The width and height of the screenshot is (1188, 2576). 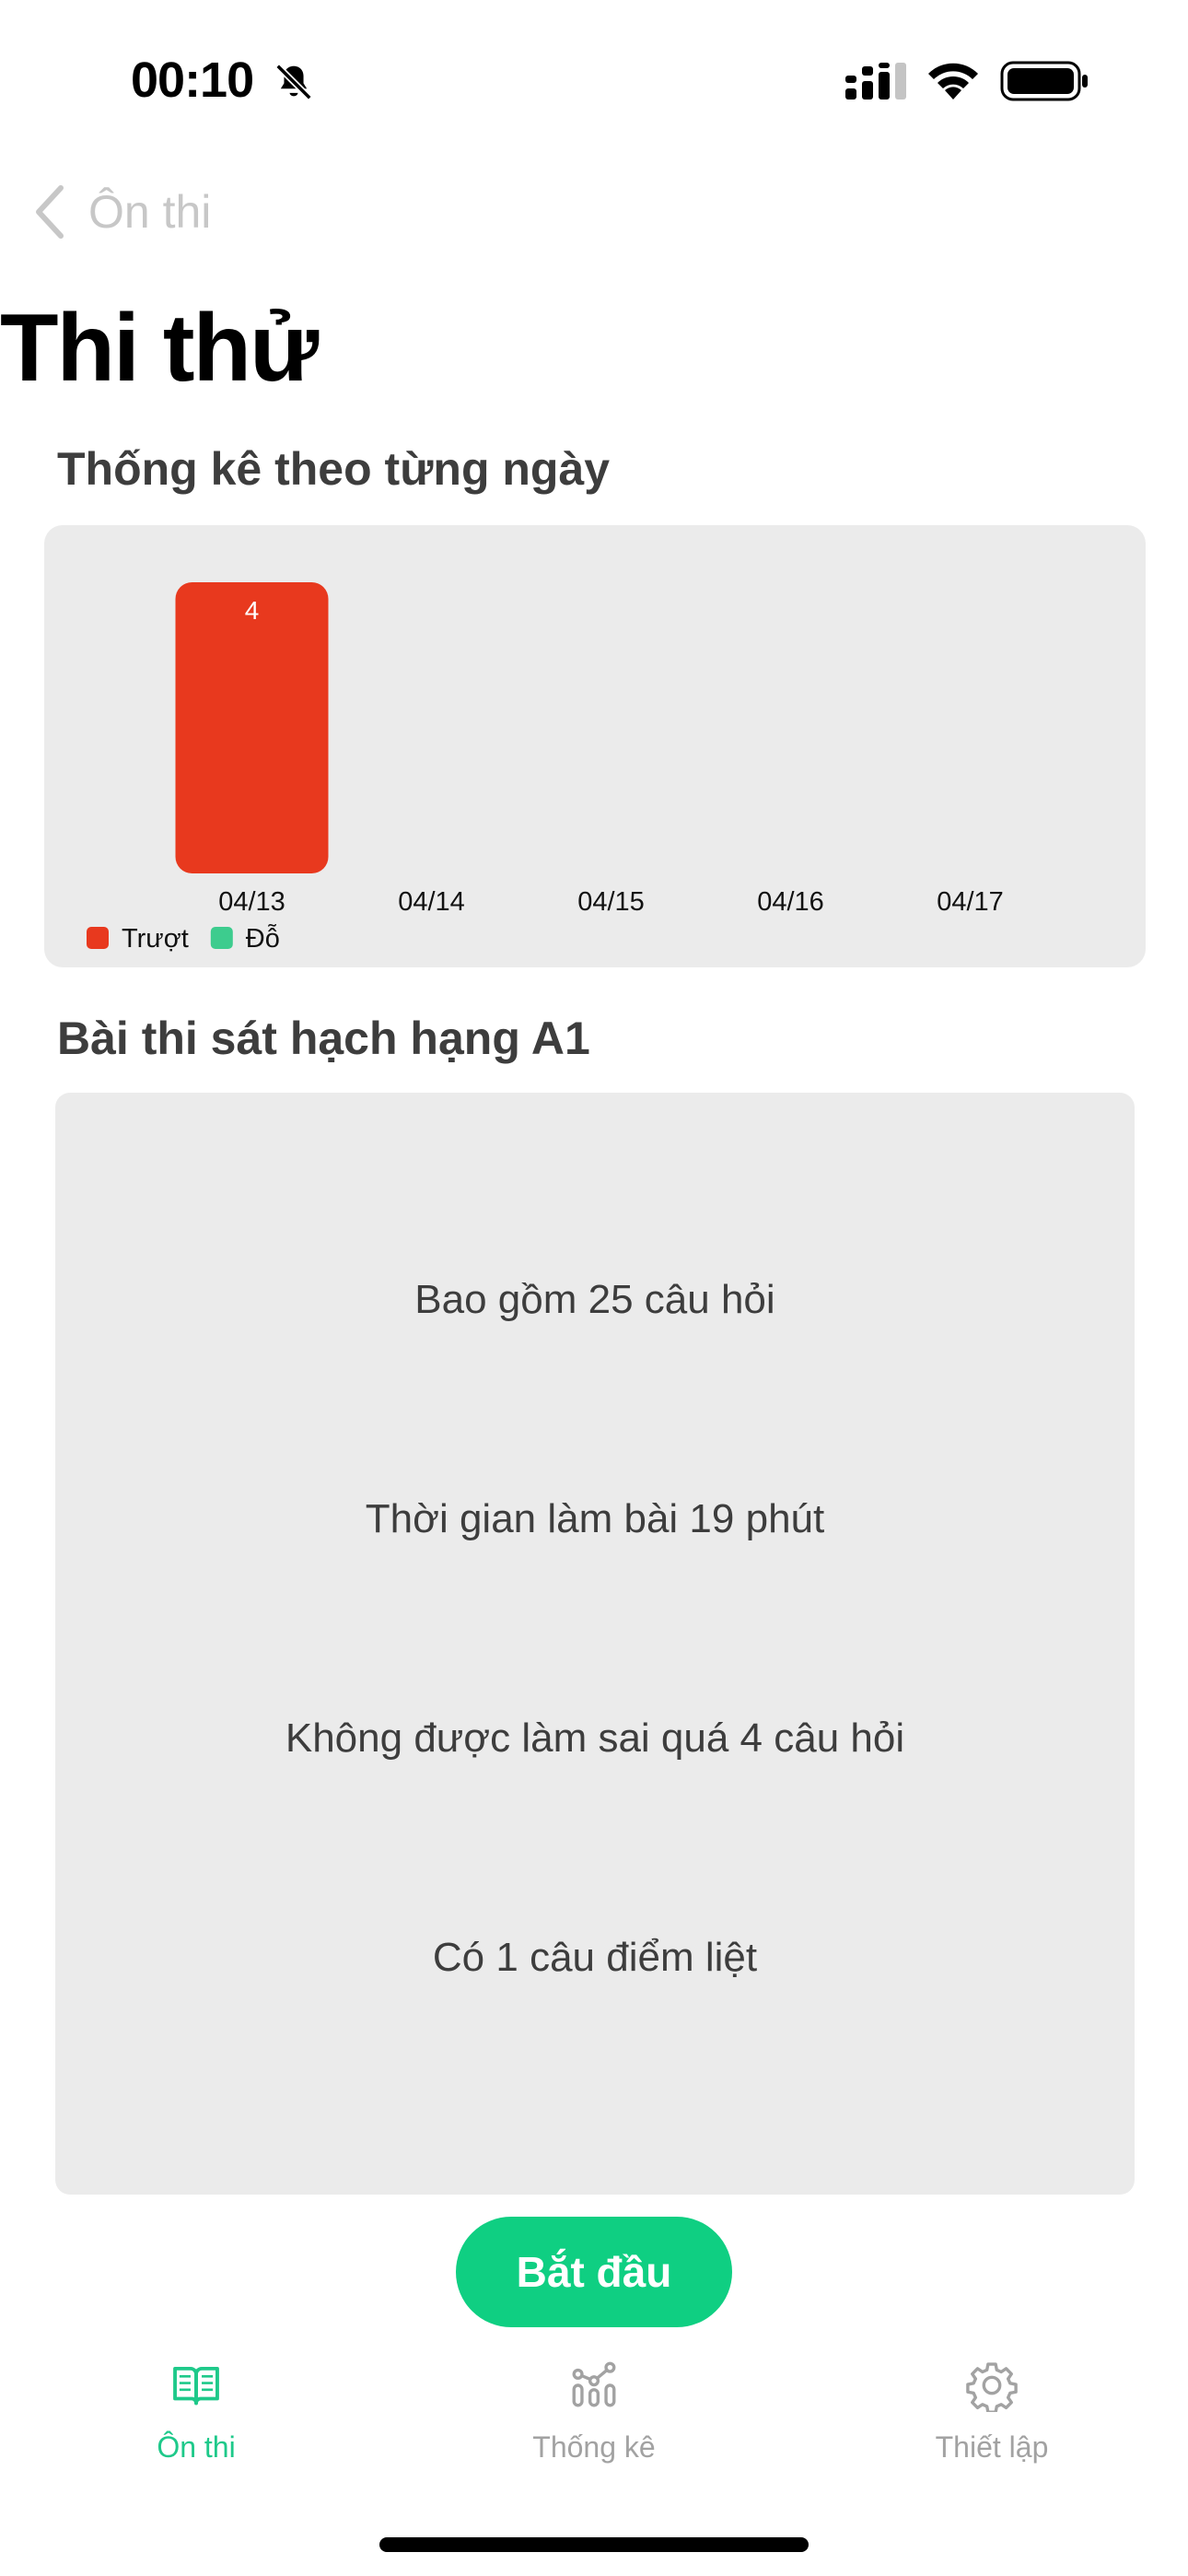 What do you see at coordinates (294, 82) in the screenshot?
I see `bell-muted-icon` at bounding box center [294, 82].